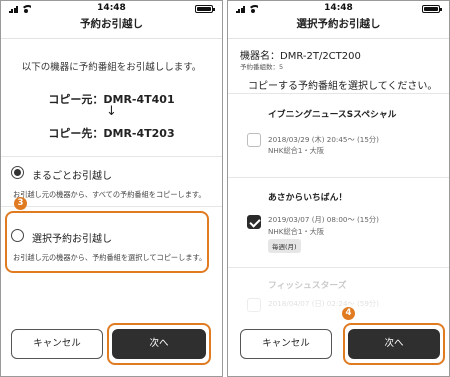 This screenshot has width=450, height=377. I want to click on machine-name: 機器名：DMR-2T/2CT200, so click(300, 56).